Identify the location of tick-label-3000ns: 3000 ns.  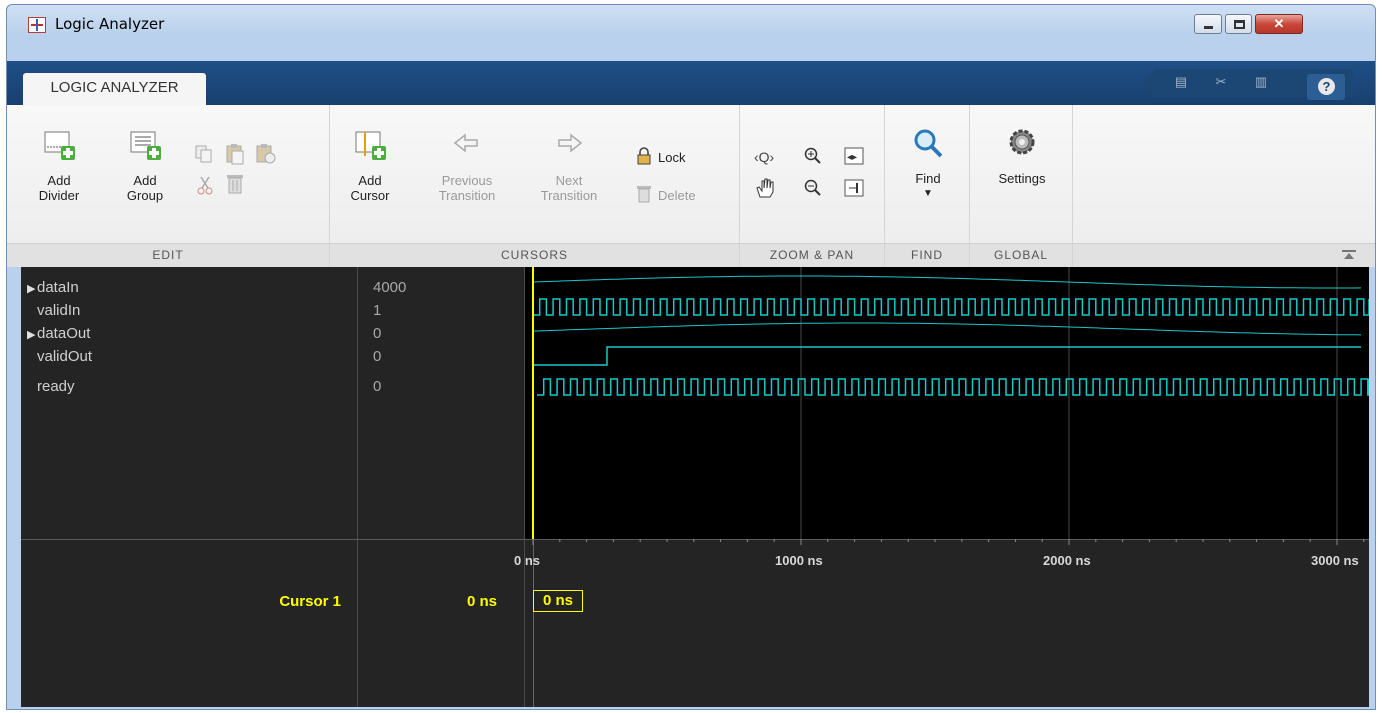
(1335, 560).